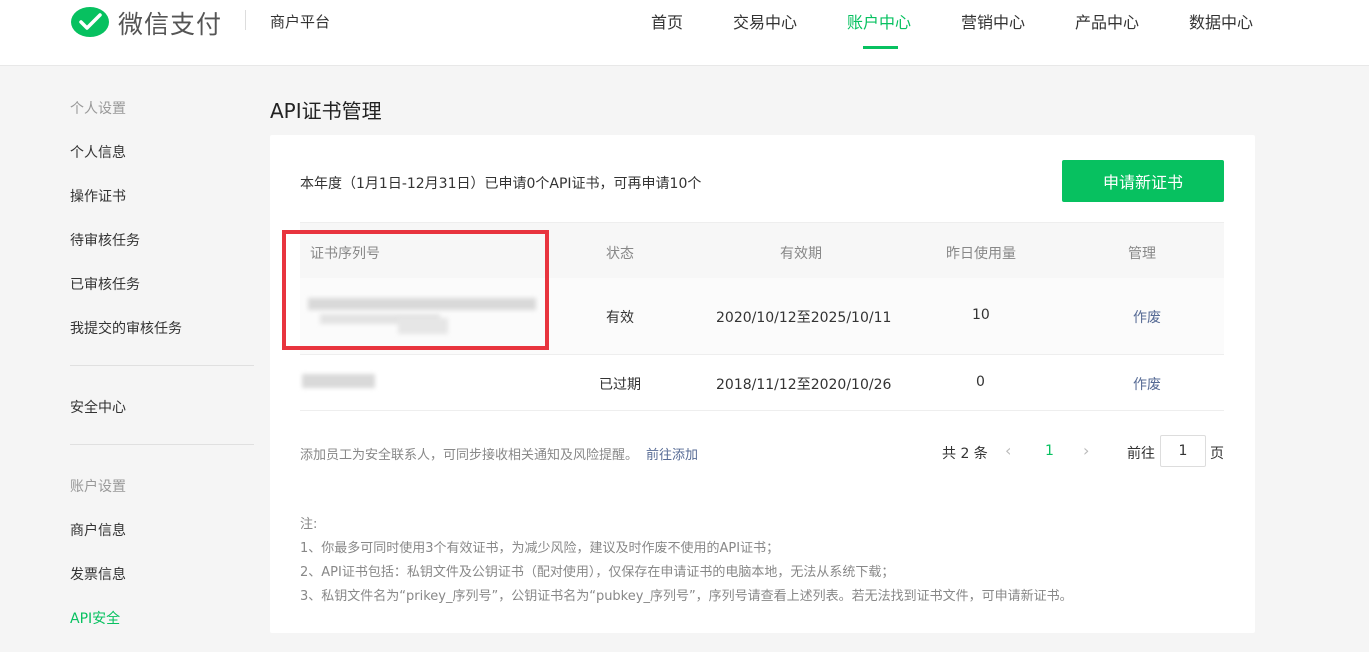 The height and width of the screenshot is (652, 1369). I want to click on pager-unit-label: 页, so click(1217, 454).